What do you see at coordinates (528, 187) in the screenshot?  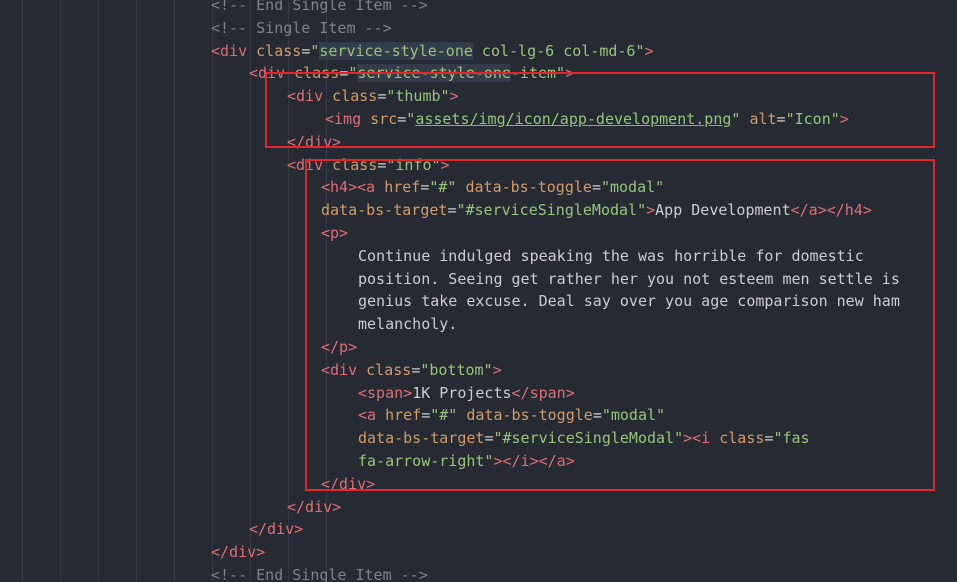 I see `code-token: data-bs-toggle` at bounding box center [528, 187].